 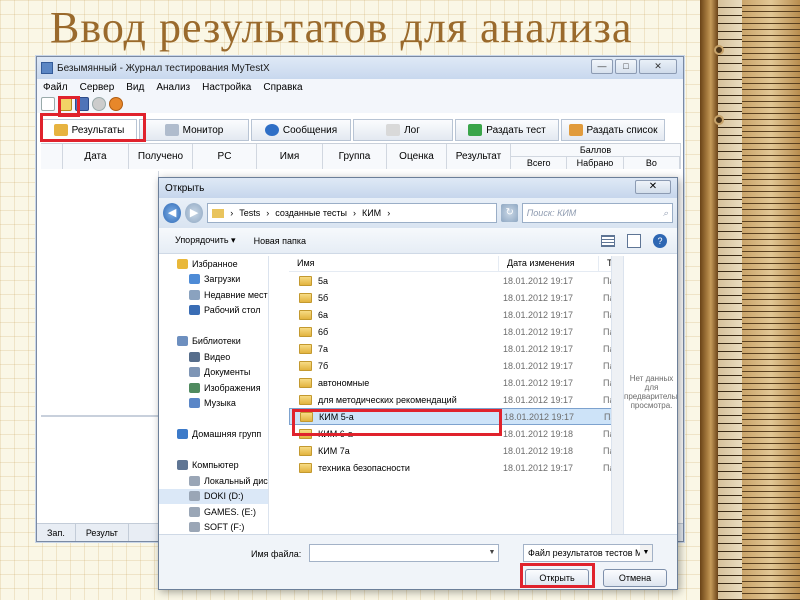 I want to click on nav-item: Документы, so click(x=213, y=373).